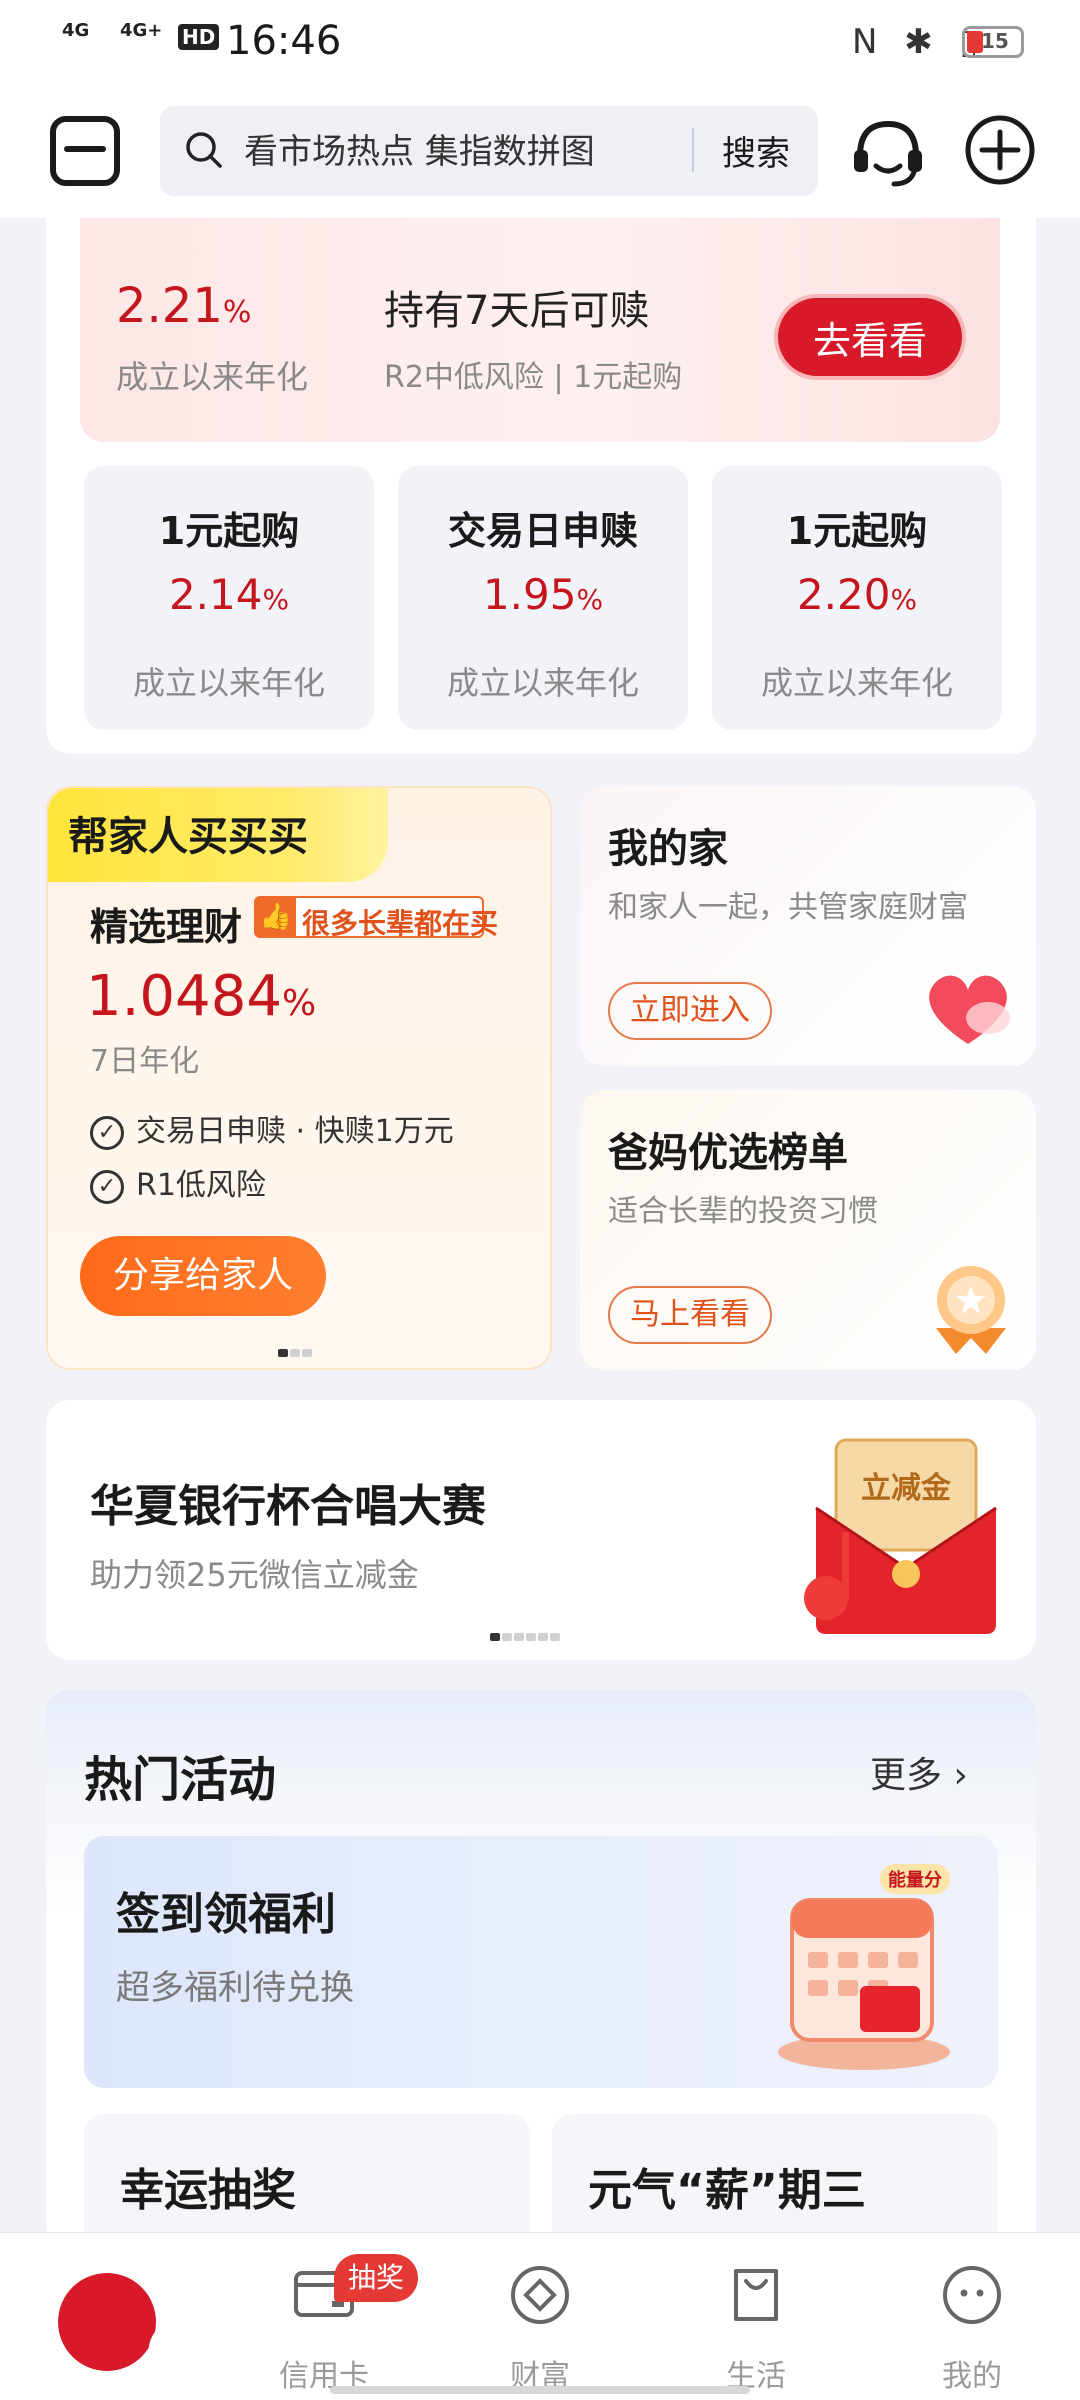 This screenshot has height=2400, width=1080. I want to click on chevron-right-icon: ›, so click(960, 1775).